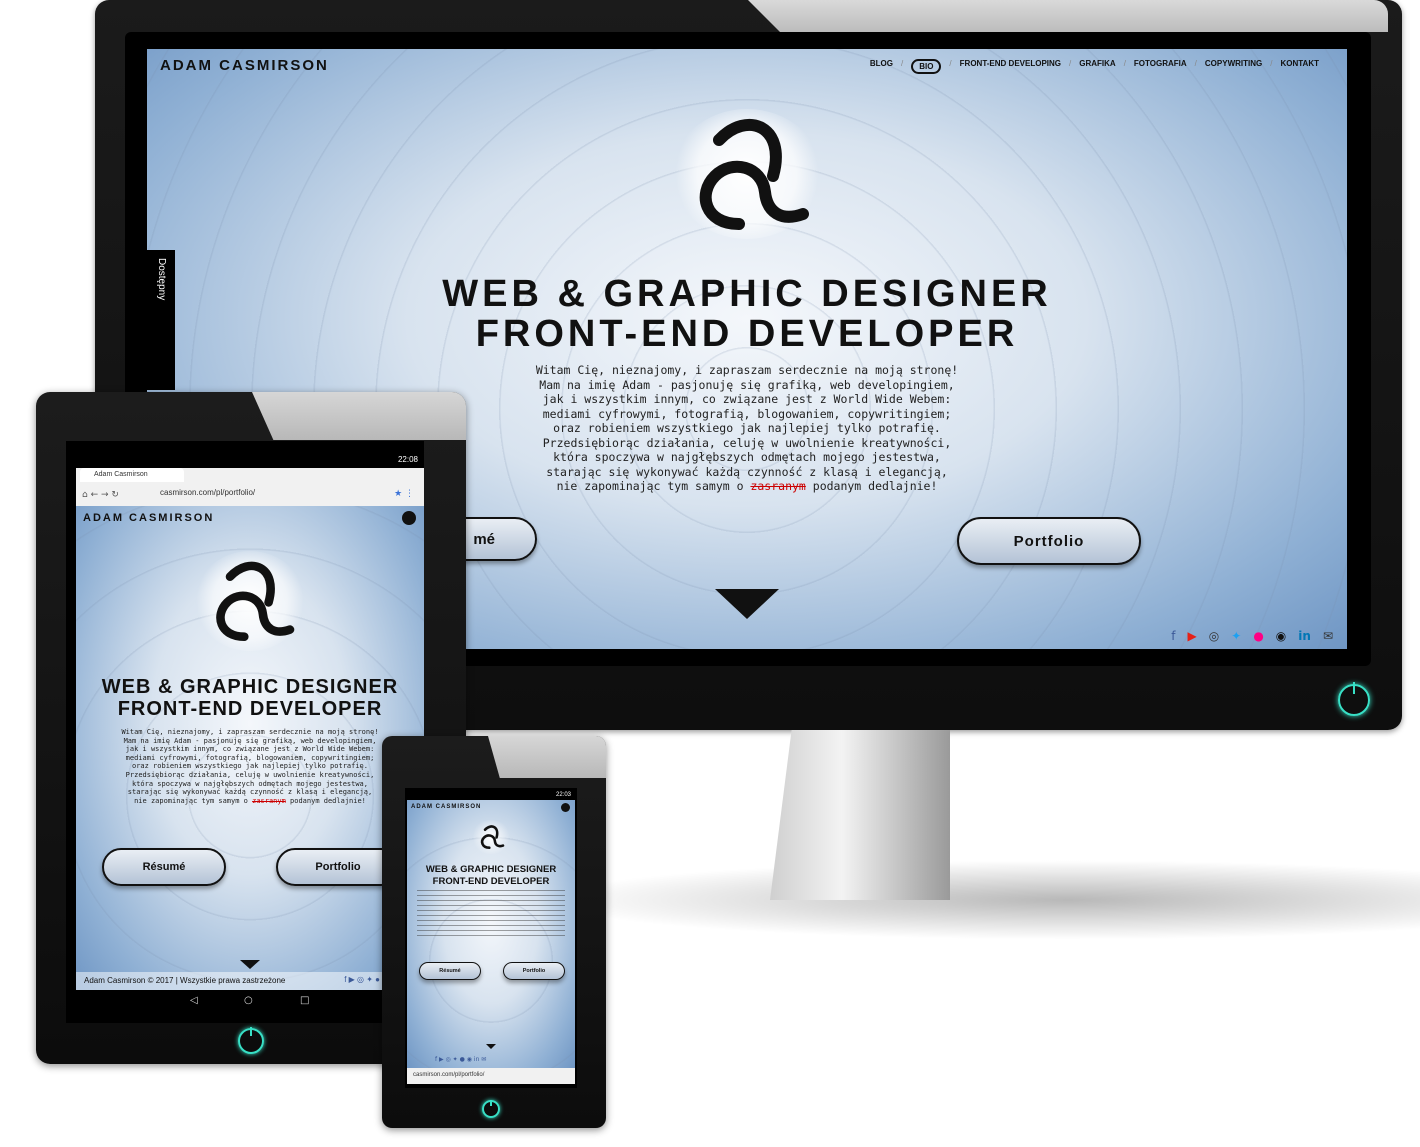 Image resolution: width=1420 pixels, height=1147 pixels. Describe the element at coordinates (491, 914) in the screenshot. I see `intro-text-miniature` at that location.